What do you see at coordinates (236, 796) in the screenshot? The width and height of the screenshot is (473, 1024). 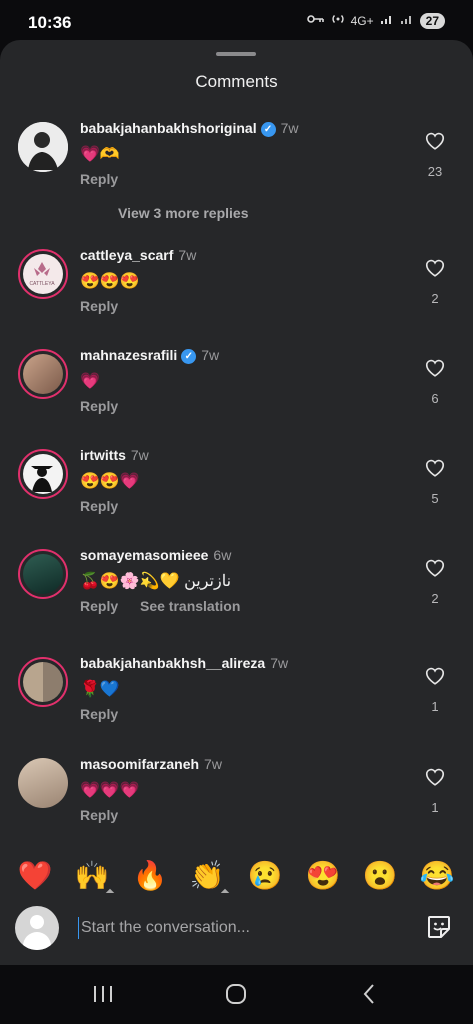 I see `comment-item: masoomifarzaneh 7w 💗💗💗 Reply 1` at bounding box center [236, 796].